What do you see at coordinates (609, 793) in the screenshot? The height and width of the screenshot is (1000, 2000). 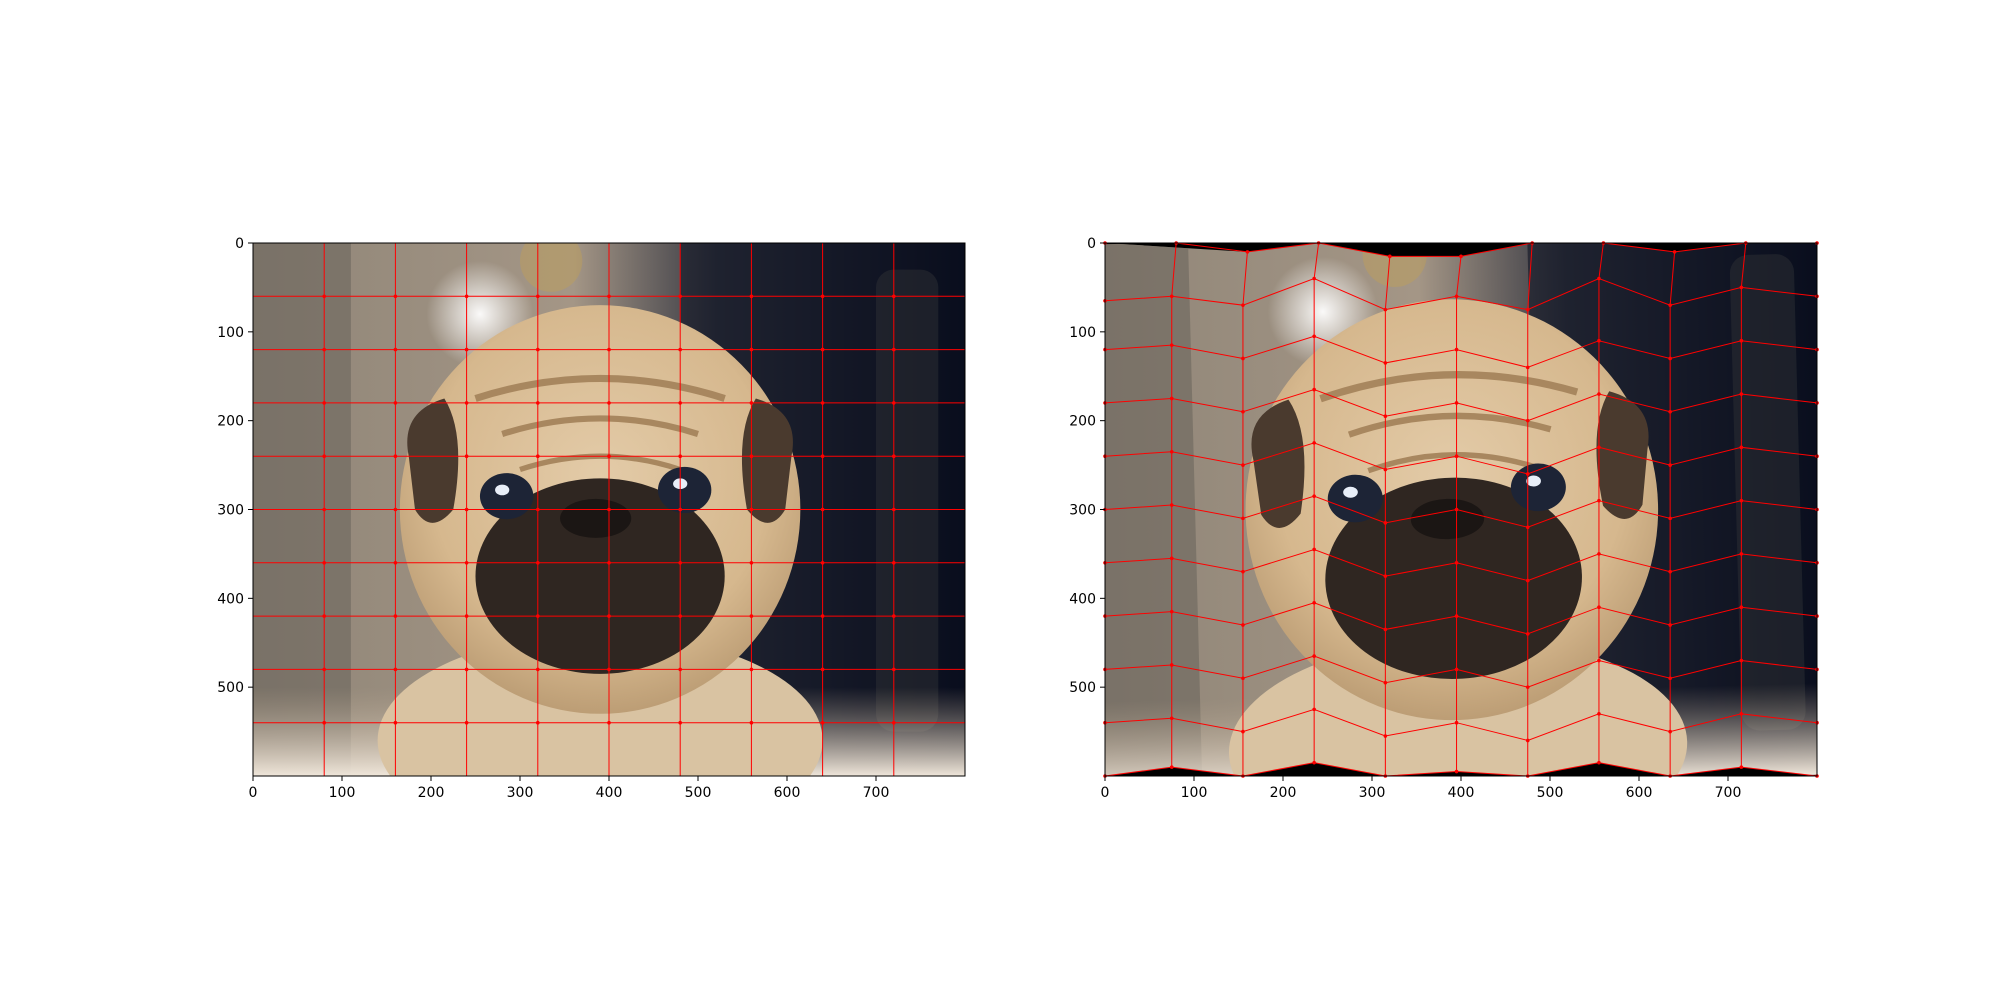 I see `x-tick-label: 400` at bounding box center [609, 793].